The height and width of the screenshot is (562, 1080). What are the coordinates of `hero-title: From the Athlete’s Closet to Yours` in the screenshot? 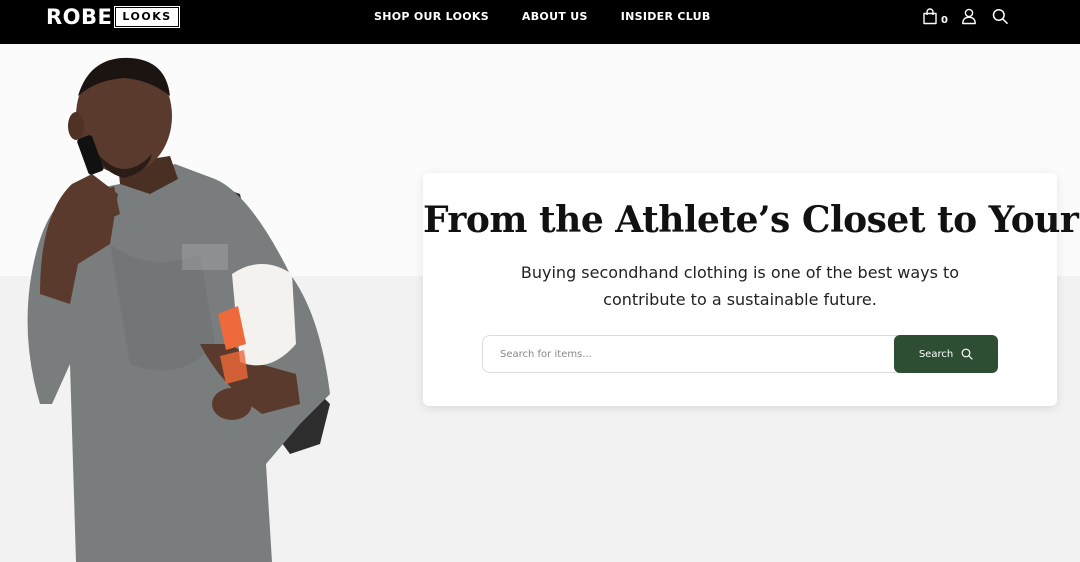 It's located at (751, 220).